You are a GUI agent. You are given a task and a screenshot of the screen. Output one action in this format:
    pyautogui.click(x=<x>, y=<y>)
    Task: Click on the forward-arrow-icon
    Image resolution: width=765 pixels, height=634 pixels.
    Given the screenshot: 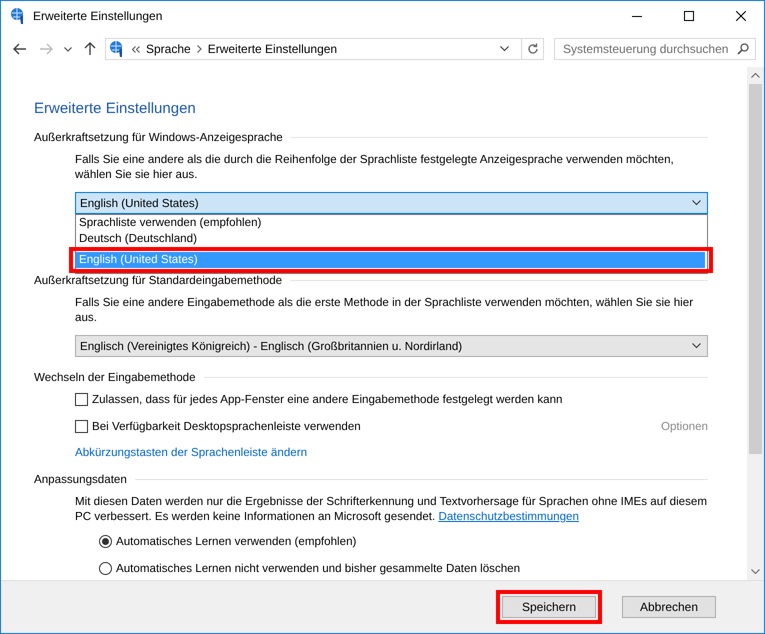 What is the action you would take?
    pyautogui.click(x=46, y=49)
    